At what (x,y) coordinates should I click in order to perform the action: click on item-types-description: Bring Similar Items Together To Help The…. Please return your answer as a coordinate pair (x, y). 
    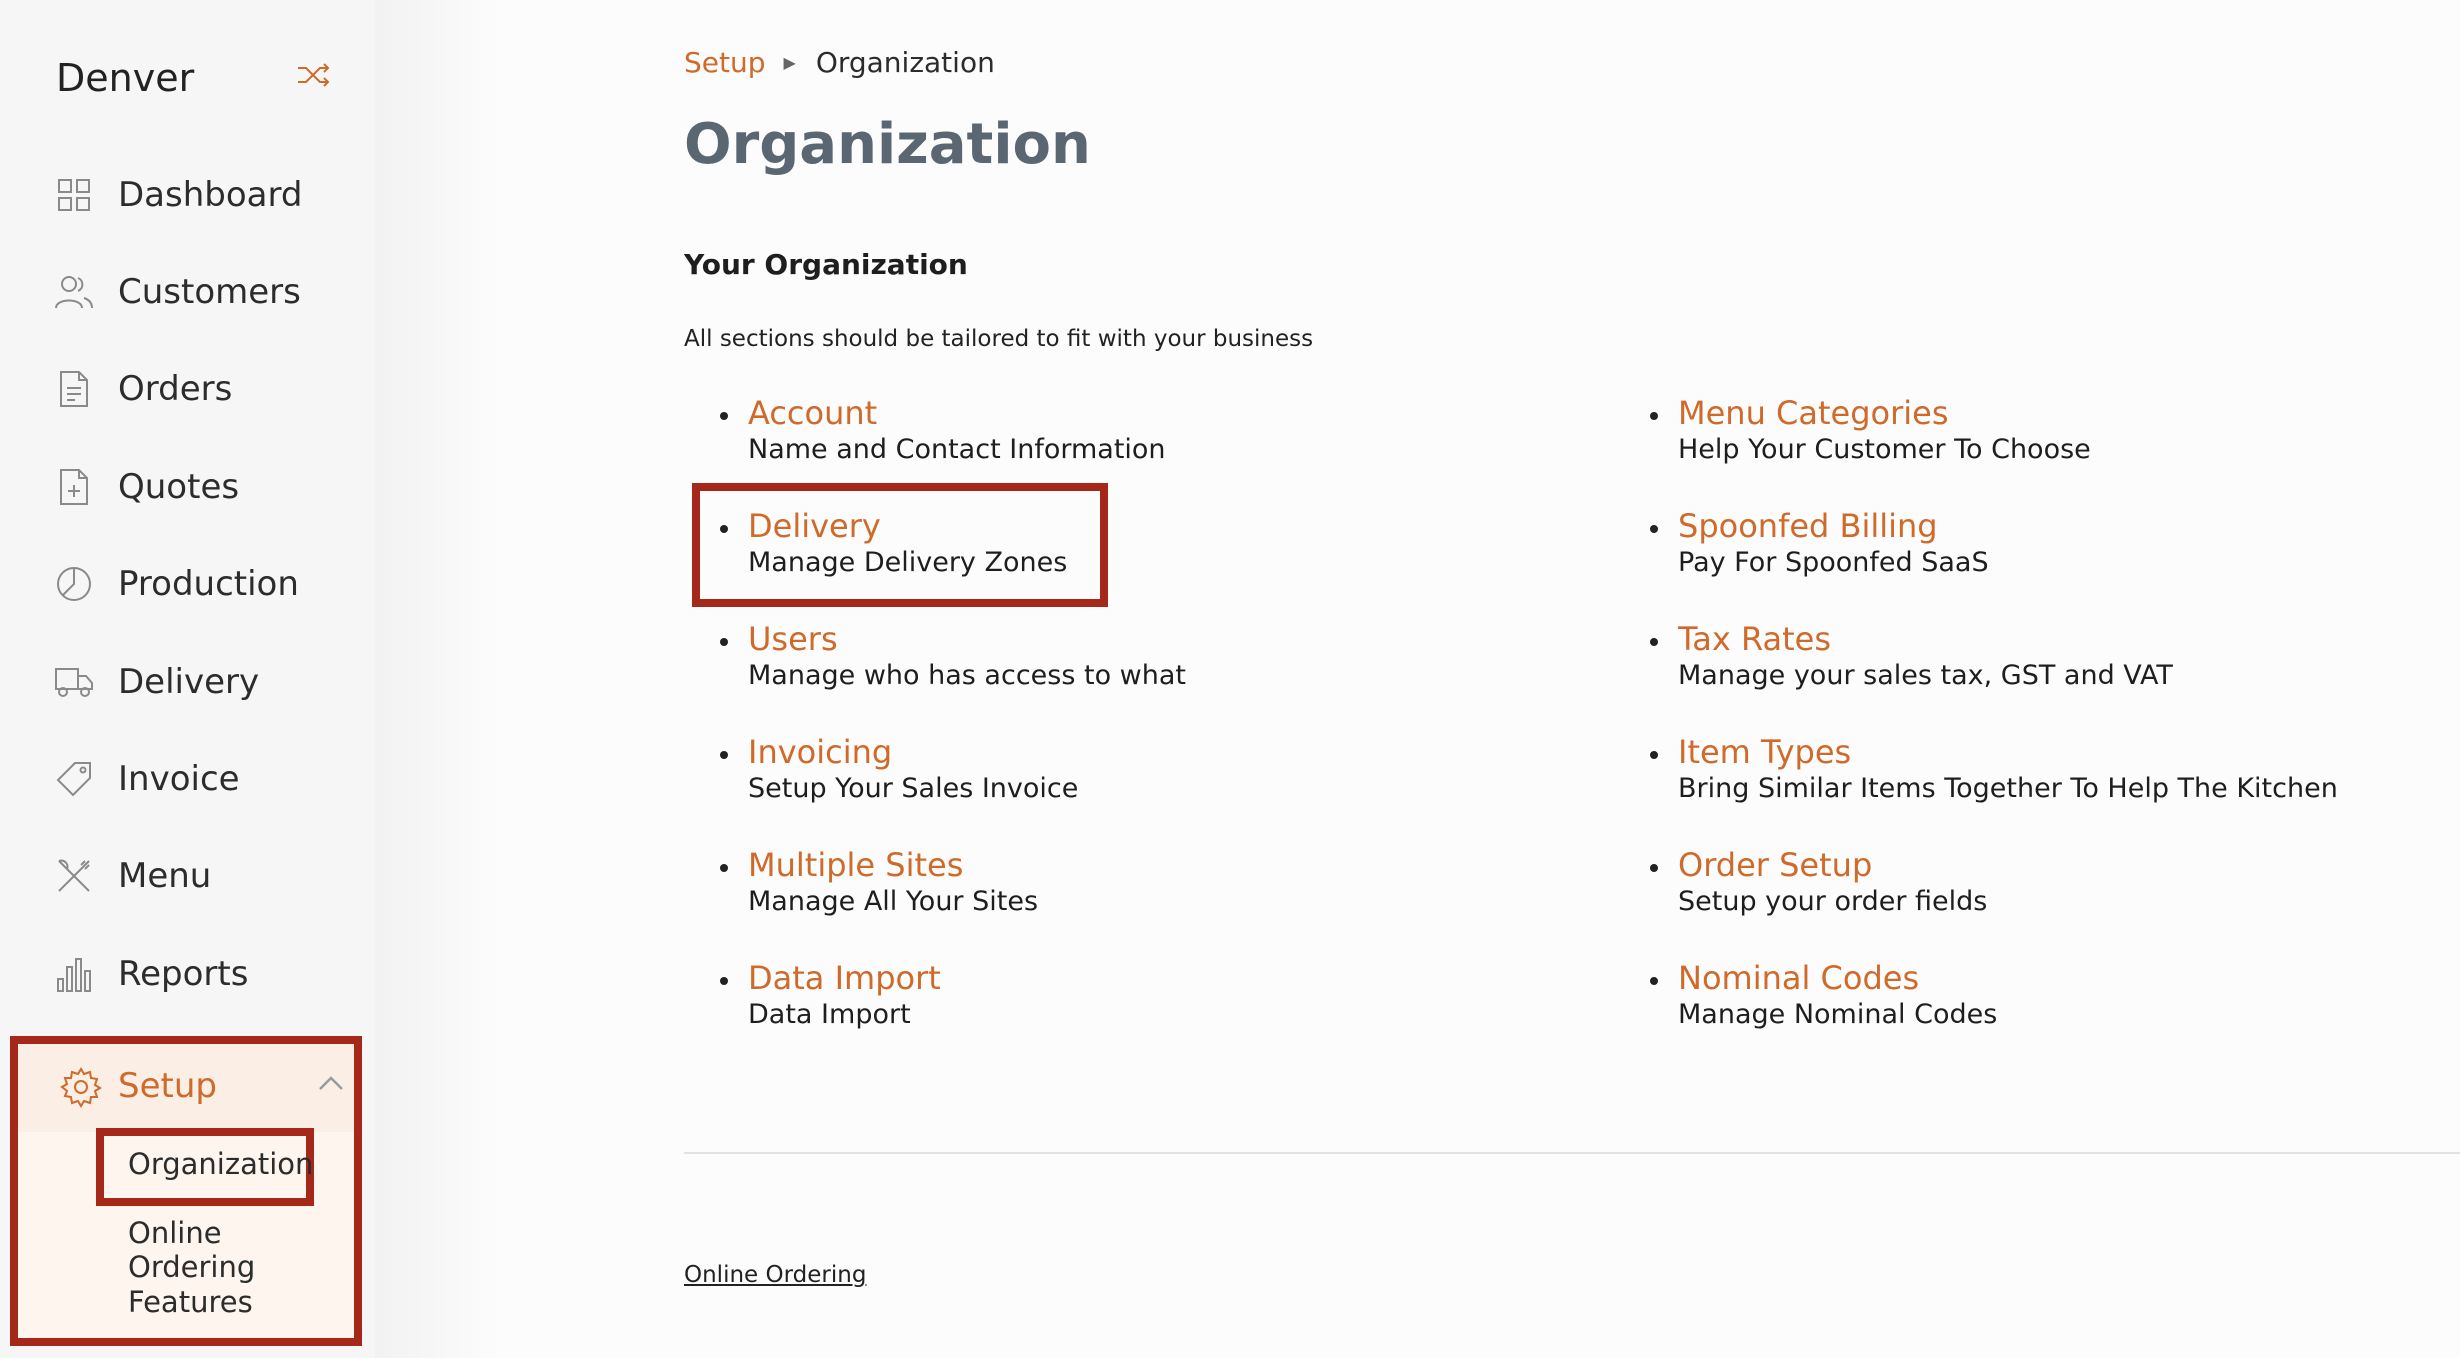
    Looking at the image, I should click on (2008, 788).